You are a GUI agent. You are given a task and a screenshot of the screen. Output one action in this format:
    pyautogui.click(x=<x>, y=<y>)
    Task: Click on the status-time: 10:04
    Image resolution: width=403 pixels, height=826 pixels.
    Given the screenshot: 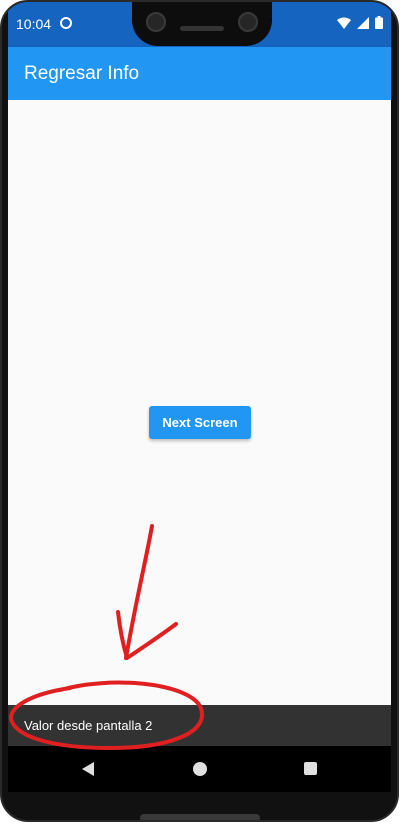 What is the action you would take?
    pyautogui.click(x=34, y=24)
    